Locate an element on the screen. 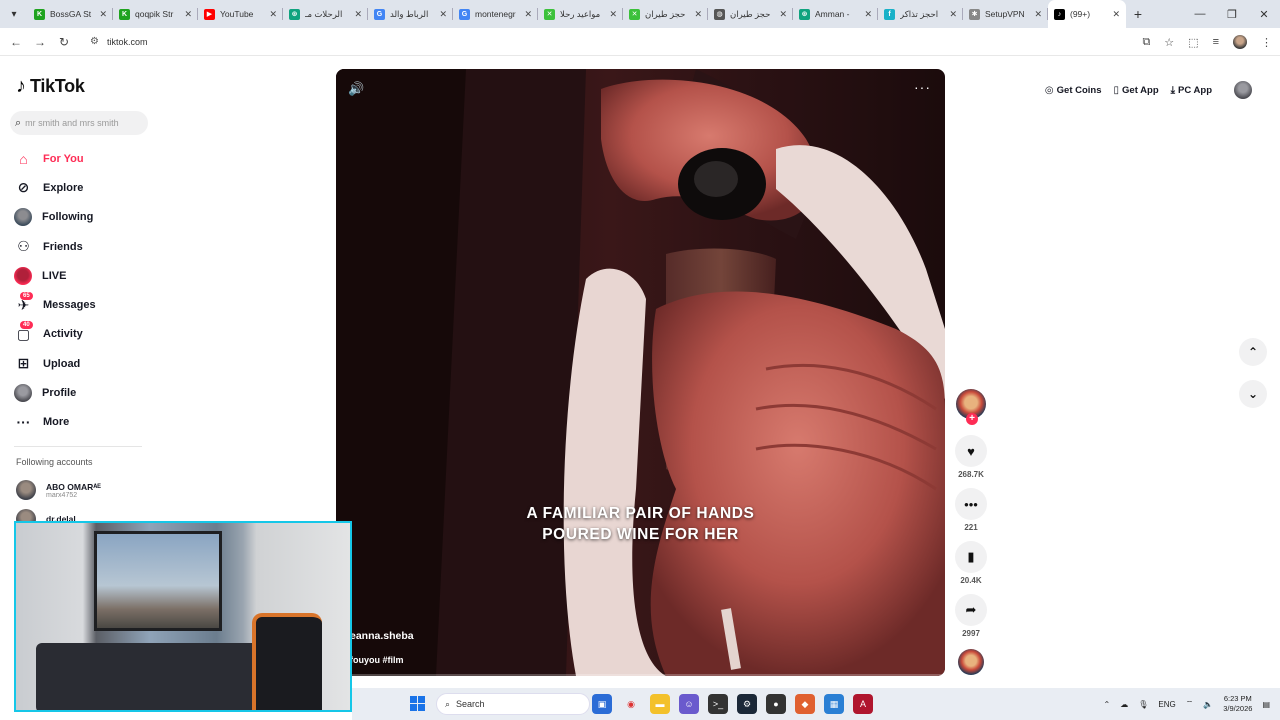  search-input is located at coordinates (80, 123).